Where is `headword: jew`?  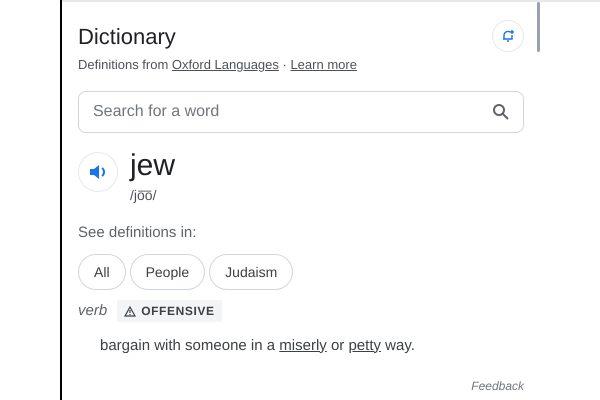 headword: jew is located at coordinates (153, 165).